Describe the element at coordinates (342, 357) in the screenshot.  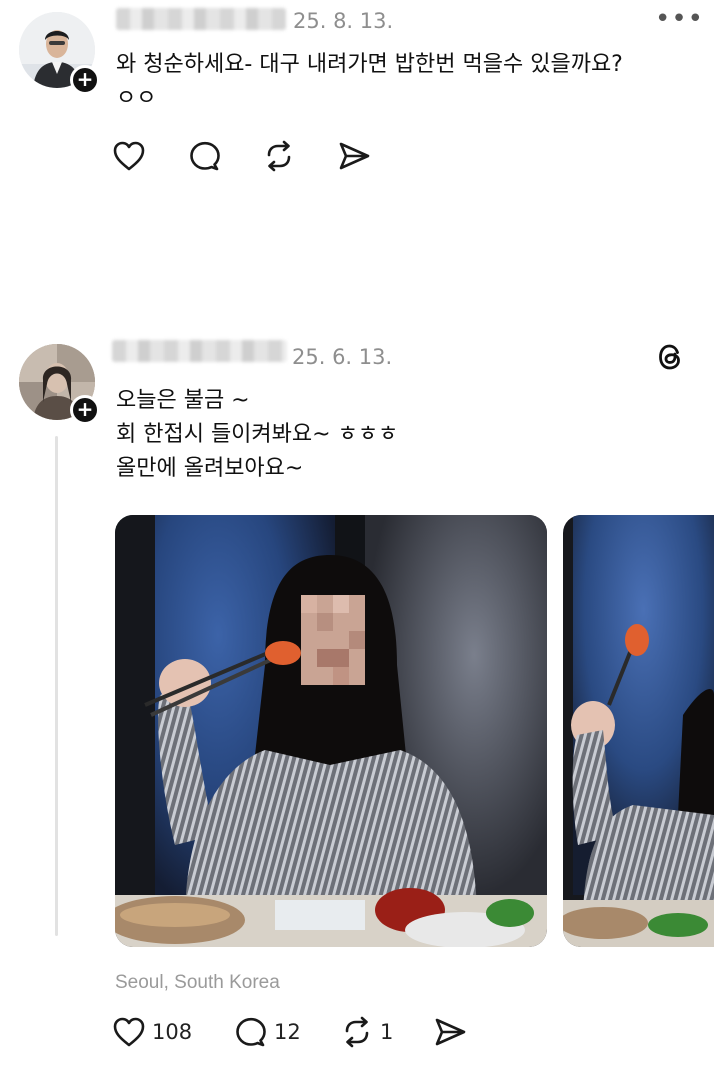
I see `post-date: 25. 6. 13.` at that location.